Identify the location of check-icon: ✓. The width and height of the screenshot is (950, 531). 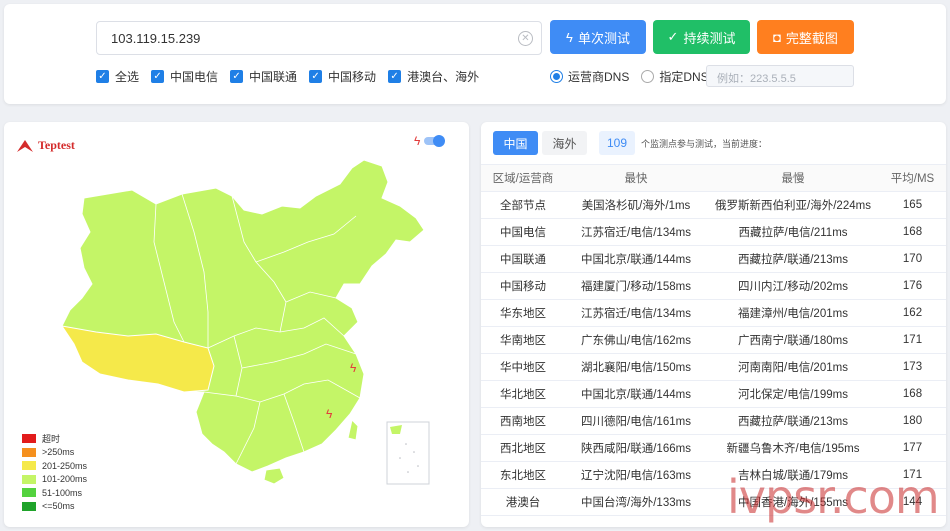
(673, 36).